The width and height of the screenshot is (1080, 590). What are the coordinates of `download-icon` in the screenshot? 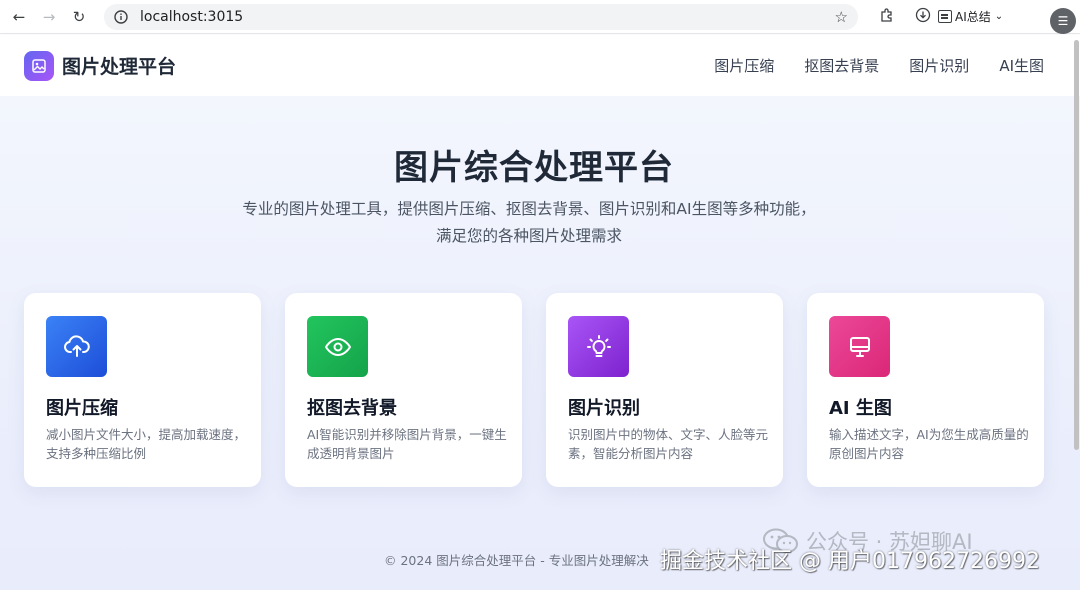 It's located at (923, 17).